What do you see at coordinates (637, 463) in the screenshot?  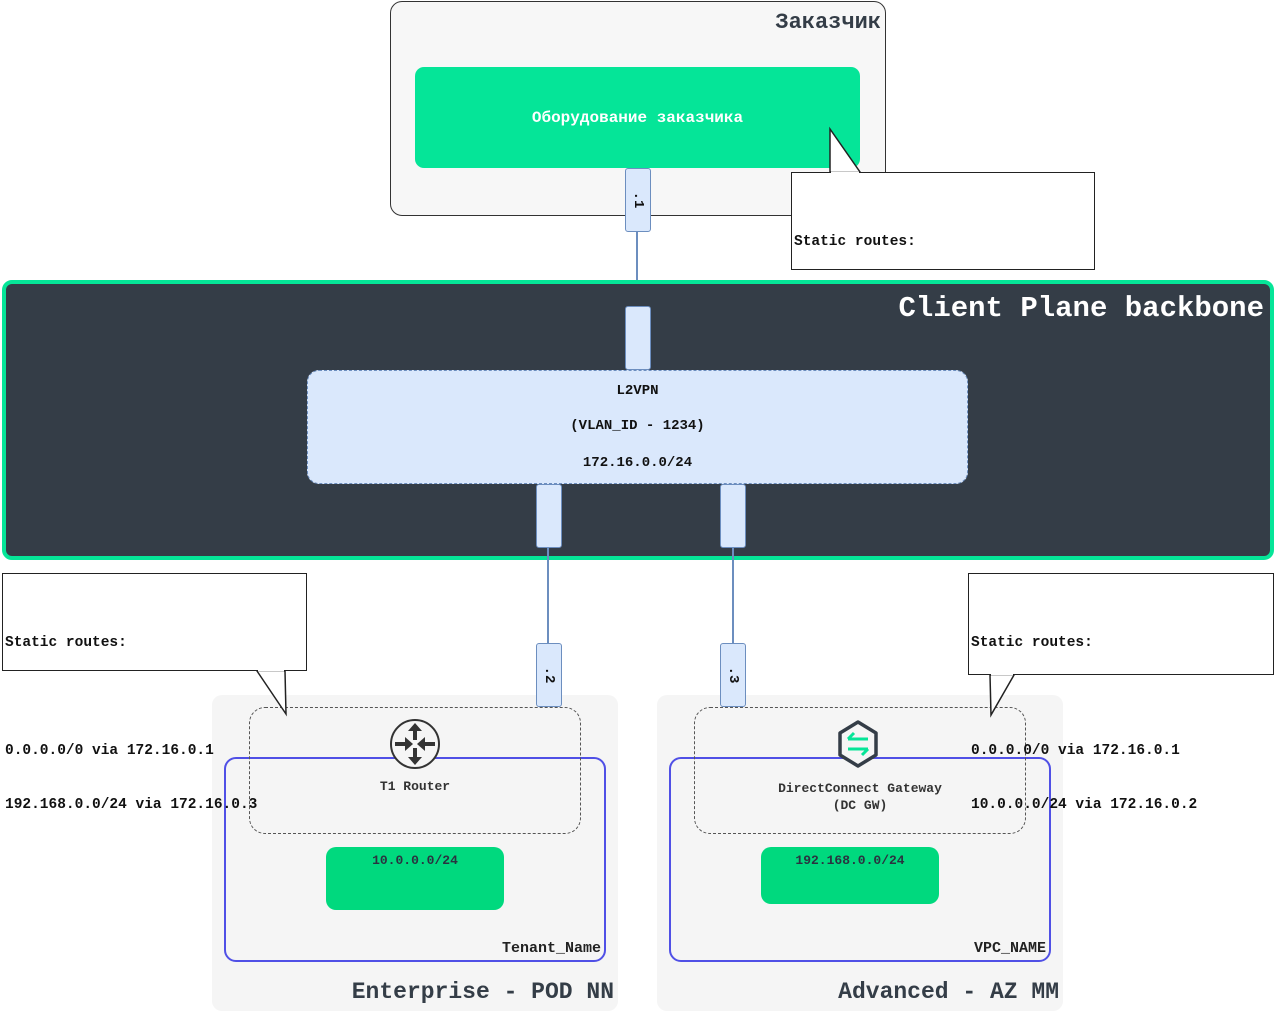 I see `l2vpn-subnet: 172.16.0.0/24` at bounding box center [637, 463].